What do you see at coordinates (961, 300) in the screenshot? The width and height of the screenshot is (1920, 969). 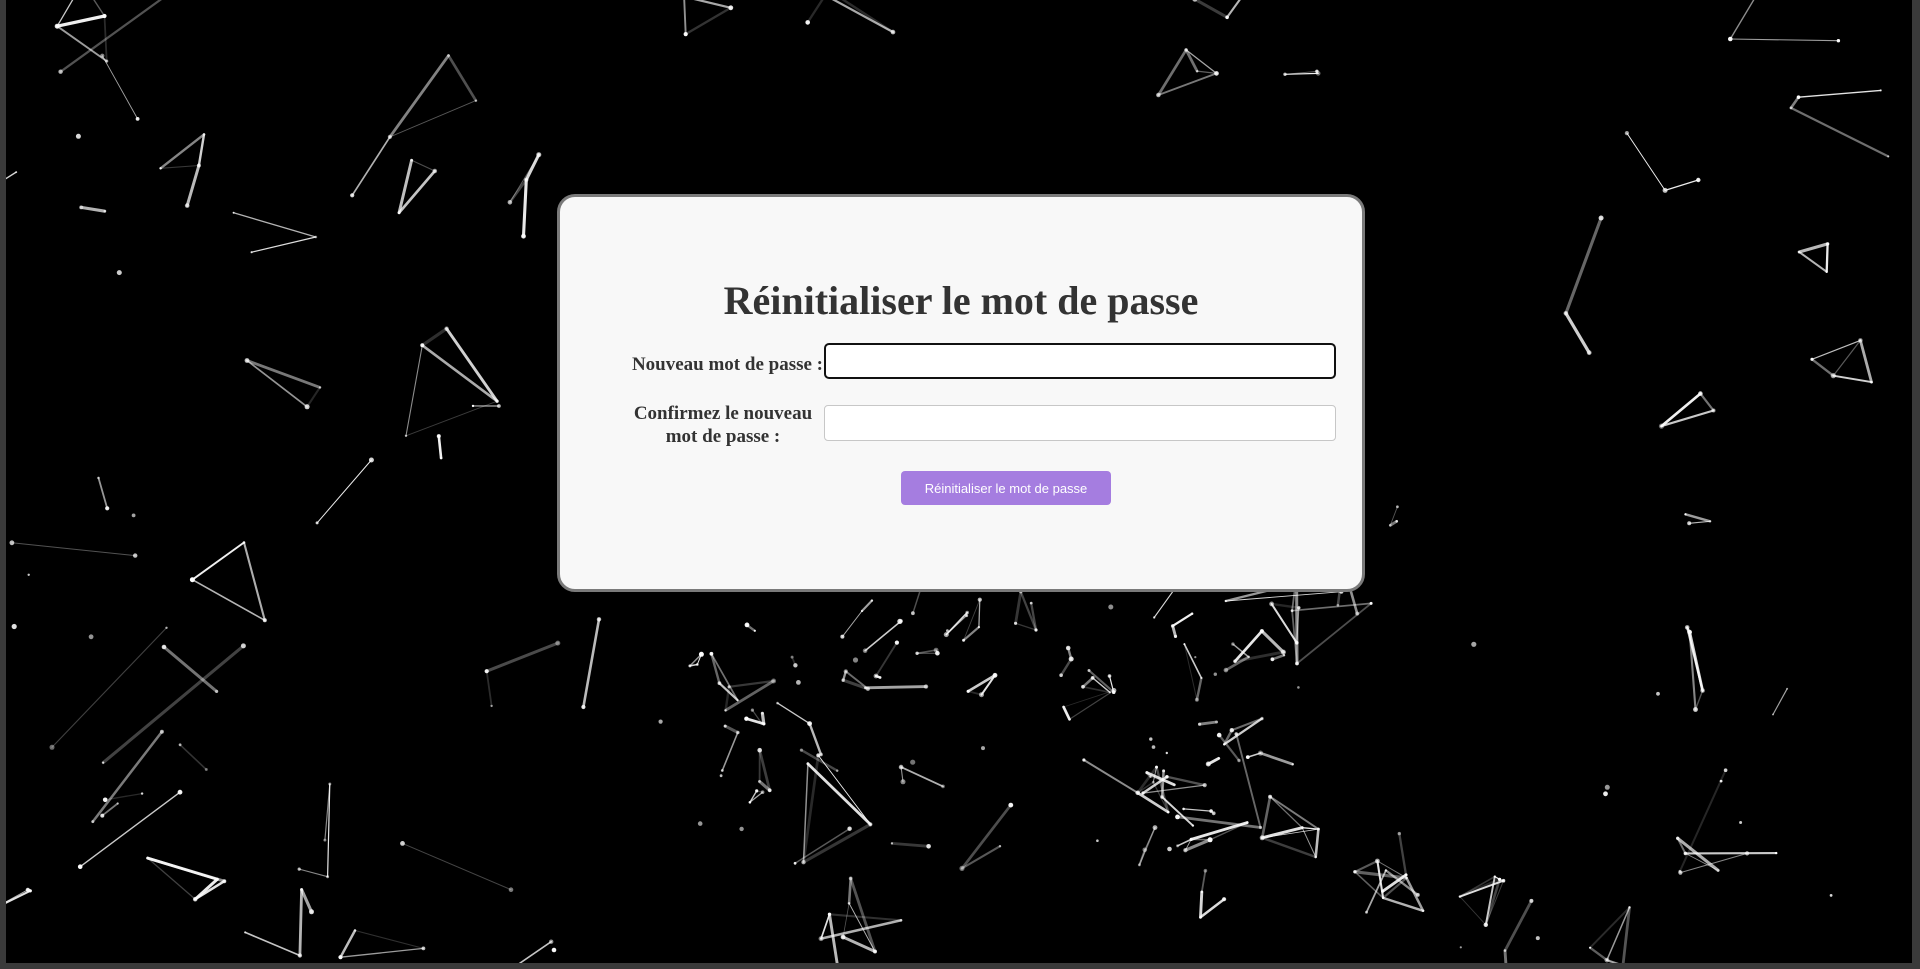 I see `page-title: Réinitialiser le mot de passe` at bounding box center [961, 300].